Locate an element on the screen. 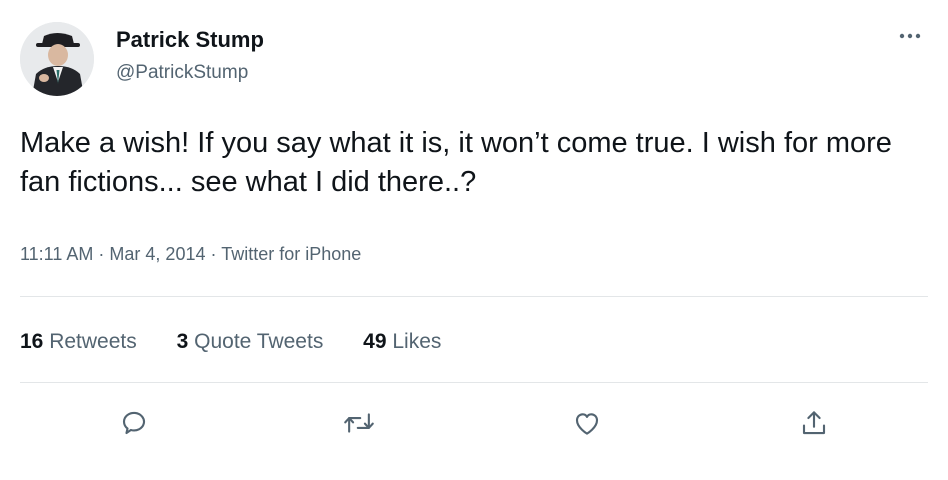 The image size is (948, 480). avatar is located at coordinates (57, 59).